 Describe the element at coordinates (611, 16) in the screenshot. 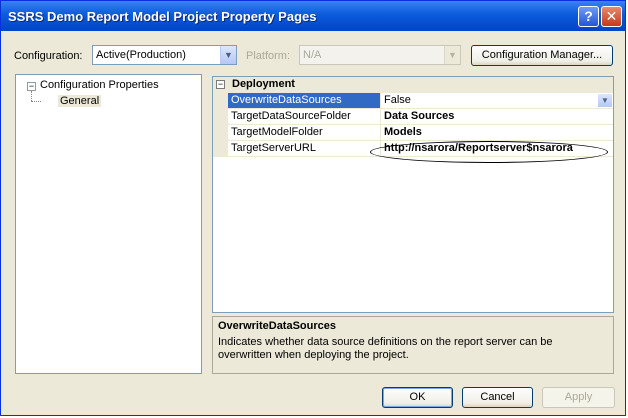

I see `close-button: ✕` at that location.